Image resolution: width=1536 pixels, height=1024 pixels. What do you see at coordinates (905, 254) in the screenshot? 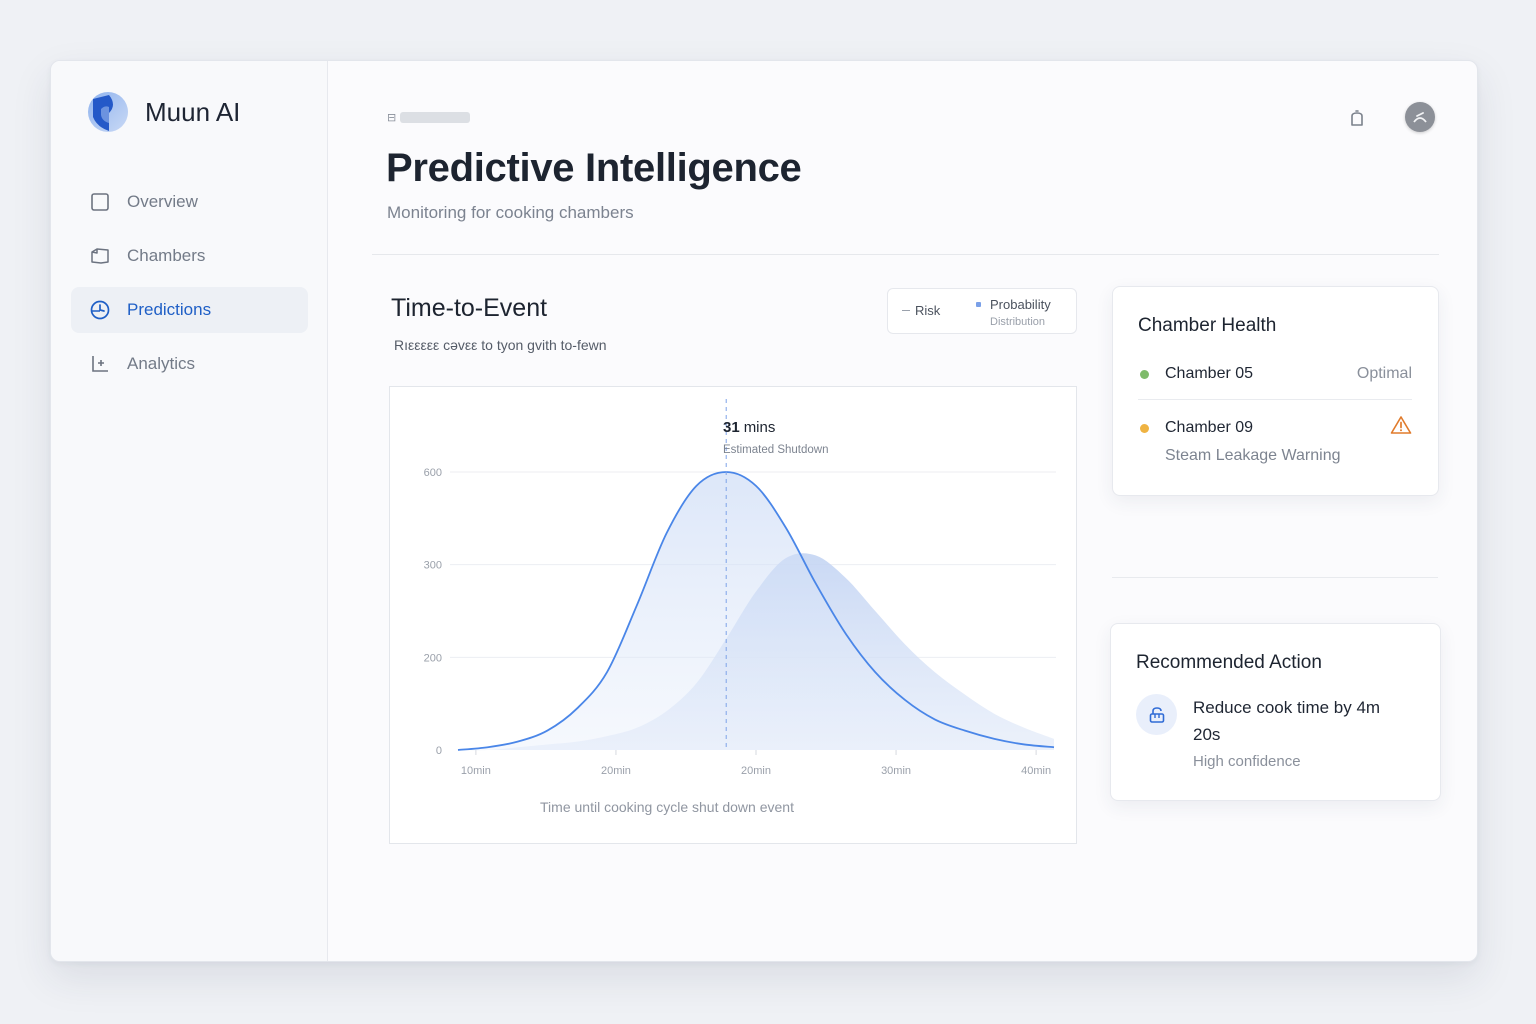
I see `header-divider` at bounding box center [905, 254].